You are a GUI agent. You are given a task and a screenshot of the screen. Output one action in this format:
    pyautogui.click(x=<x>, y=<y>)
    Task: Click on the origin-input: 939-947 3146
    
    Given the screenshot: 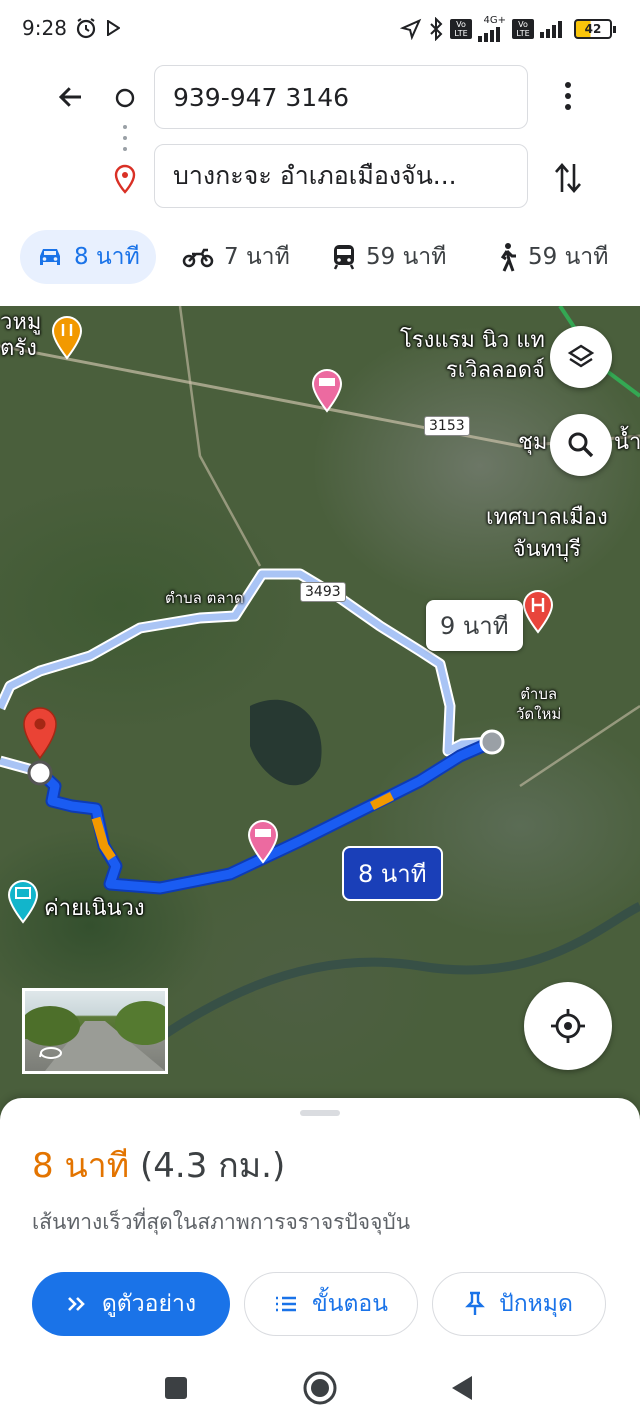 What is the action you would take?
    pyautogui.click(x=341, y=97)
    